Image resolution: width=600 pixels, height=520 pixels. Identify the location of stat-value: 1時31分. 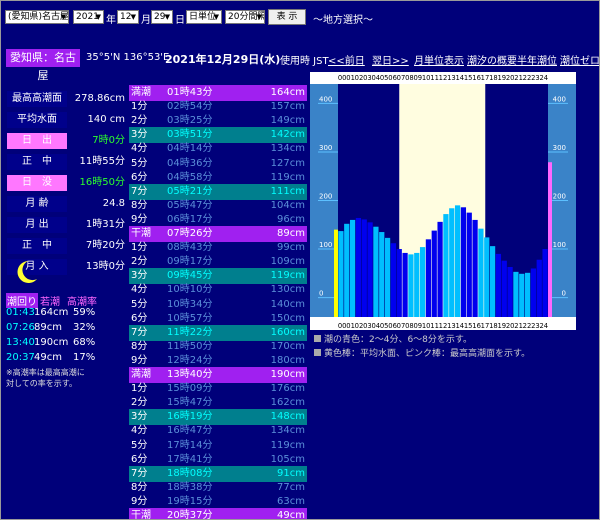
(105, 224).